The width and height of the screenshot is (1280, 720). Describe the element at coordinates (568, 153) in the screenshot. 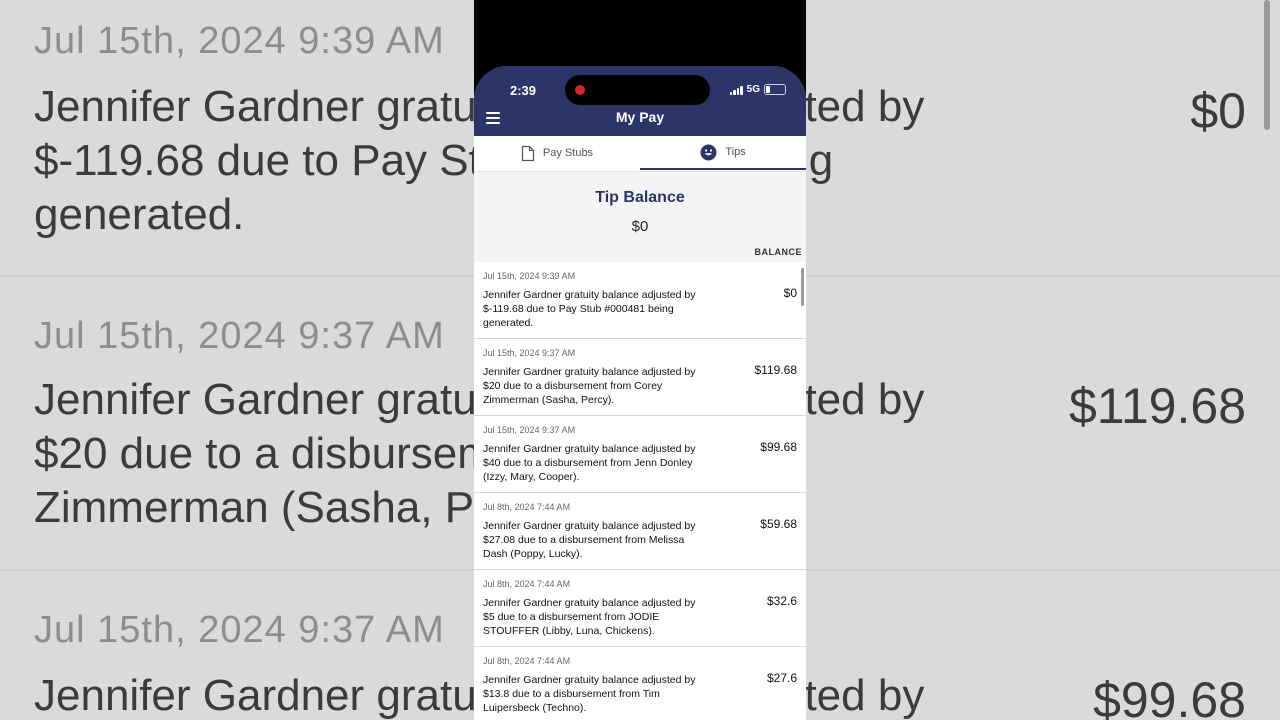

I see `tab-label: Pay Stubs` at that location.